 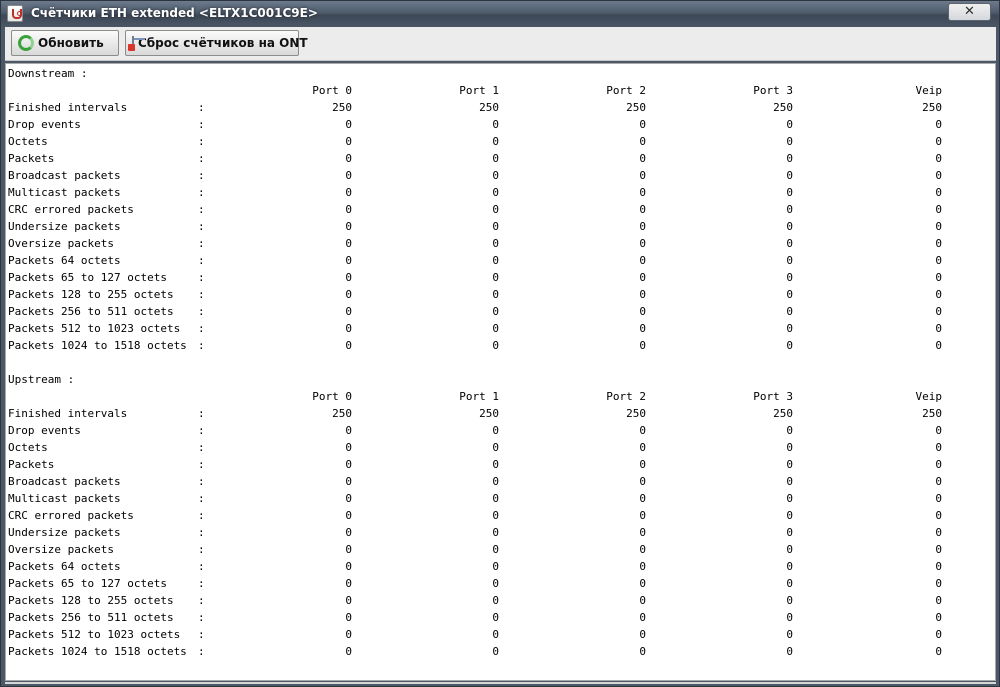 What do you see at coordinates (48, 73) in the screenshot?
I see `downstream-section-title: Downstream :` at bounding box center [48, 73].